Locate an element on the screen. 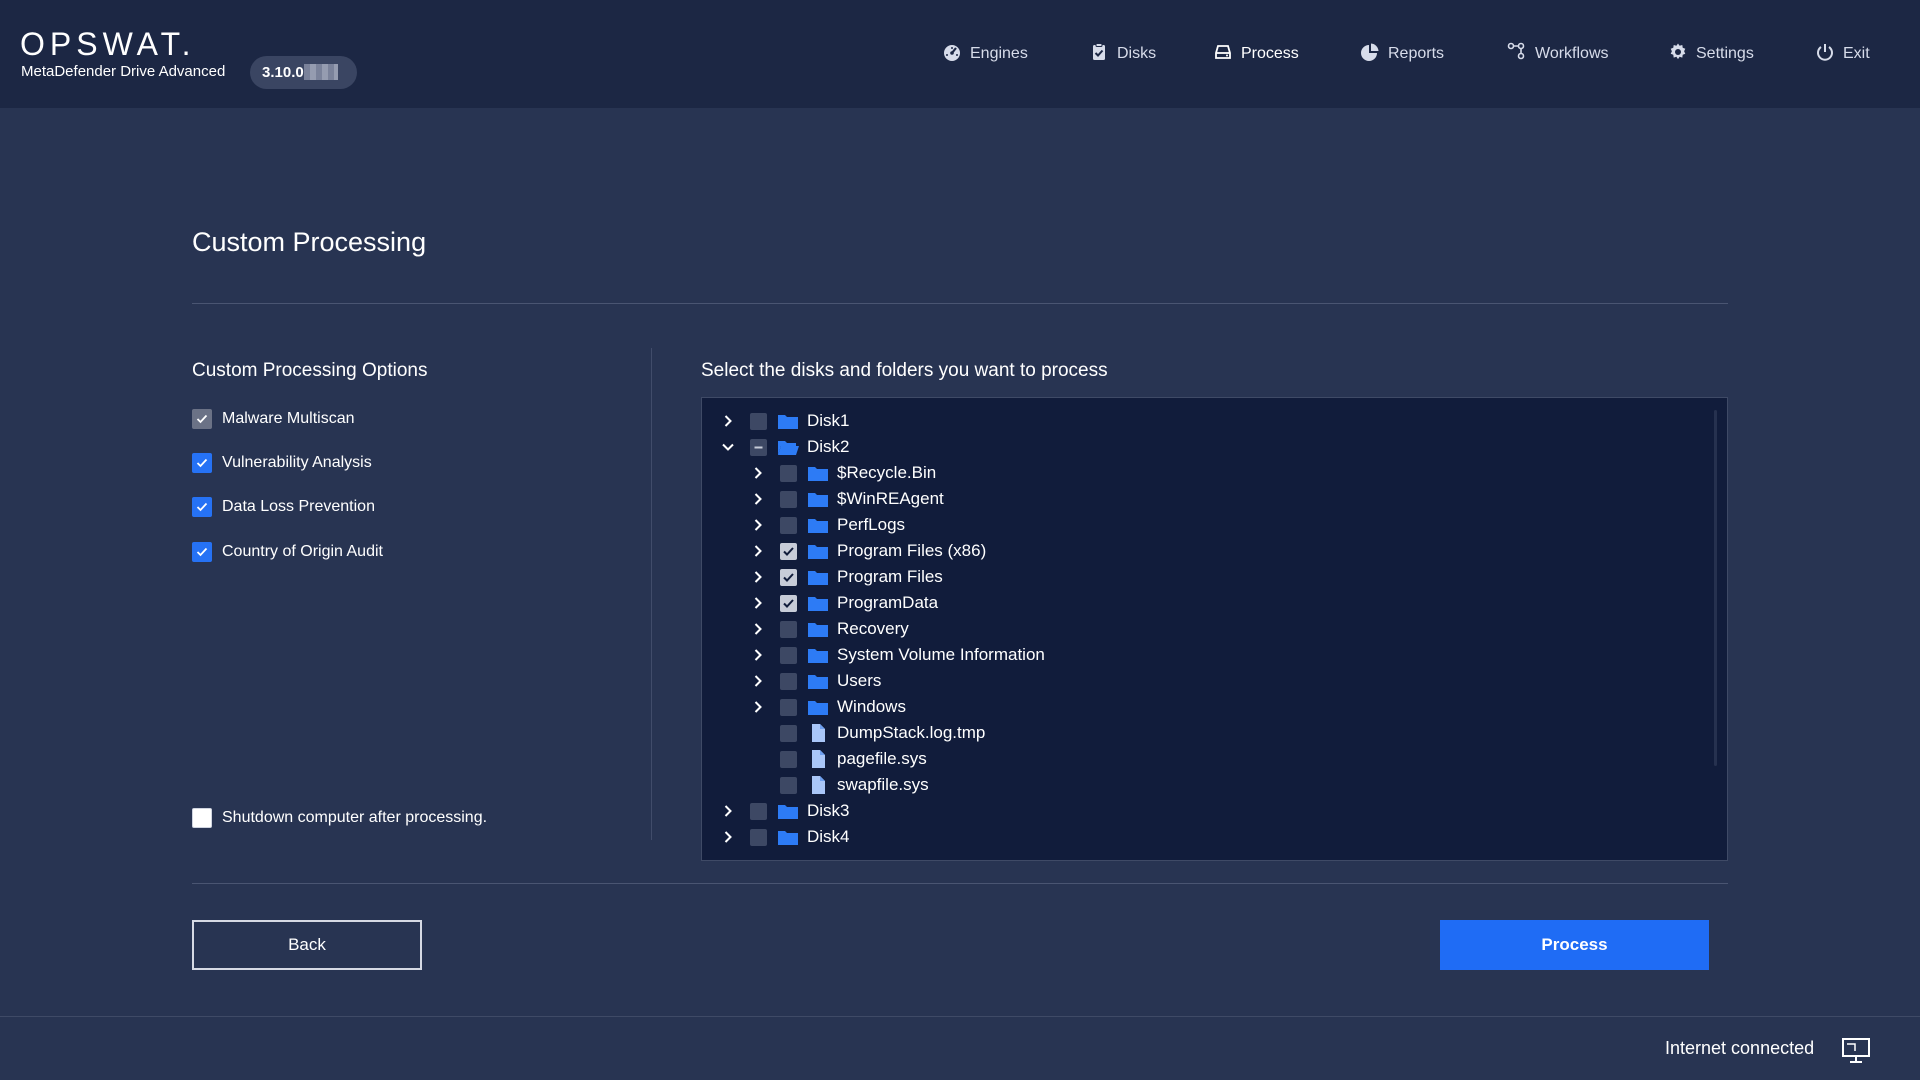 This screenshot has width=1920, height=1080. nav-disks-label: Disks is located at coordinates (1137, 53).